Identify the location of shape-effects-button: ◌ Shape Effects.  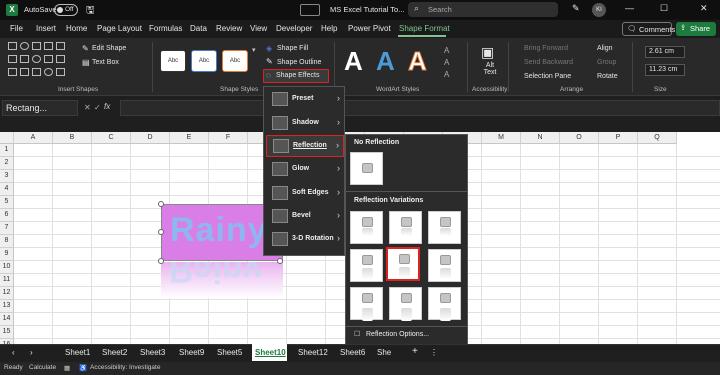
(296, 76).